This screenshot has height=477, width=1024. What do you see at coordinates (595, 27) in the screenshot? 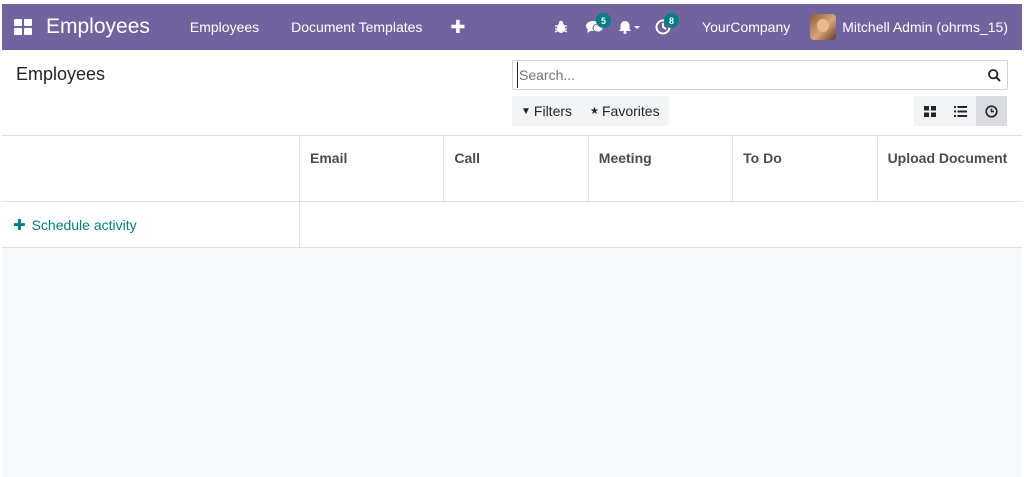
I see `messages-icon: 5` at bounding box center [595, 27].